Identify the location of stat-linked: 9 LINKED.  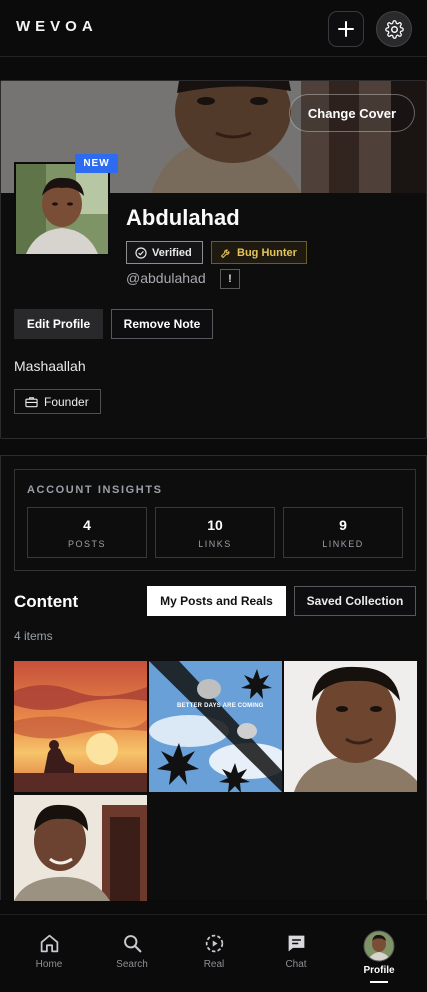
(343, 532).